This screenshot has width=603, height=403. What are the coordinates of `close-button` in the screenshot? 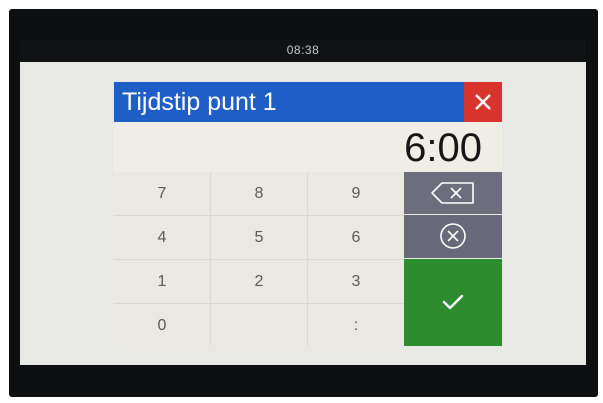 It's located at (483, 102).